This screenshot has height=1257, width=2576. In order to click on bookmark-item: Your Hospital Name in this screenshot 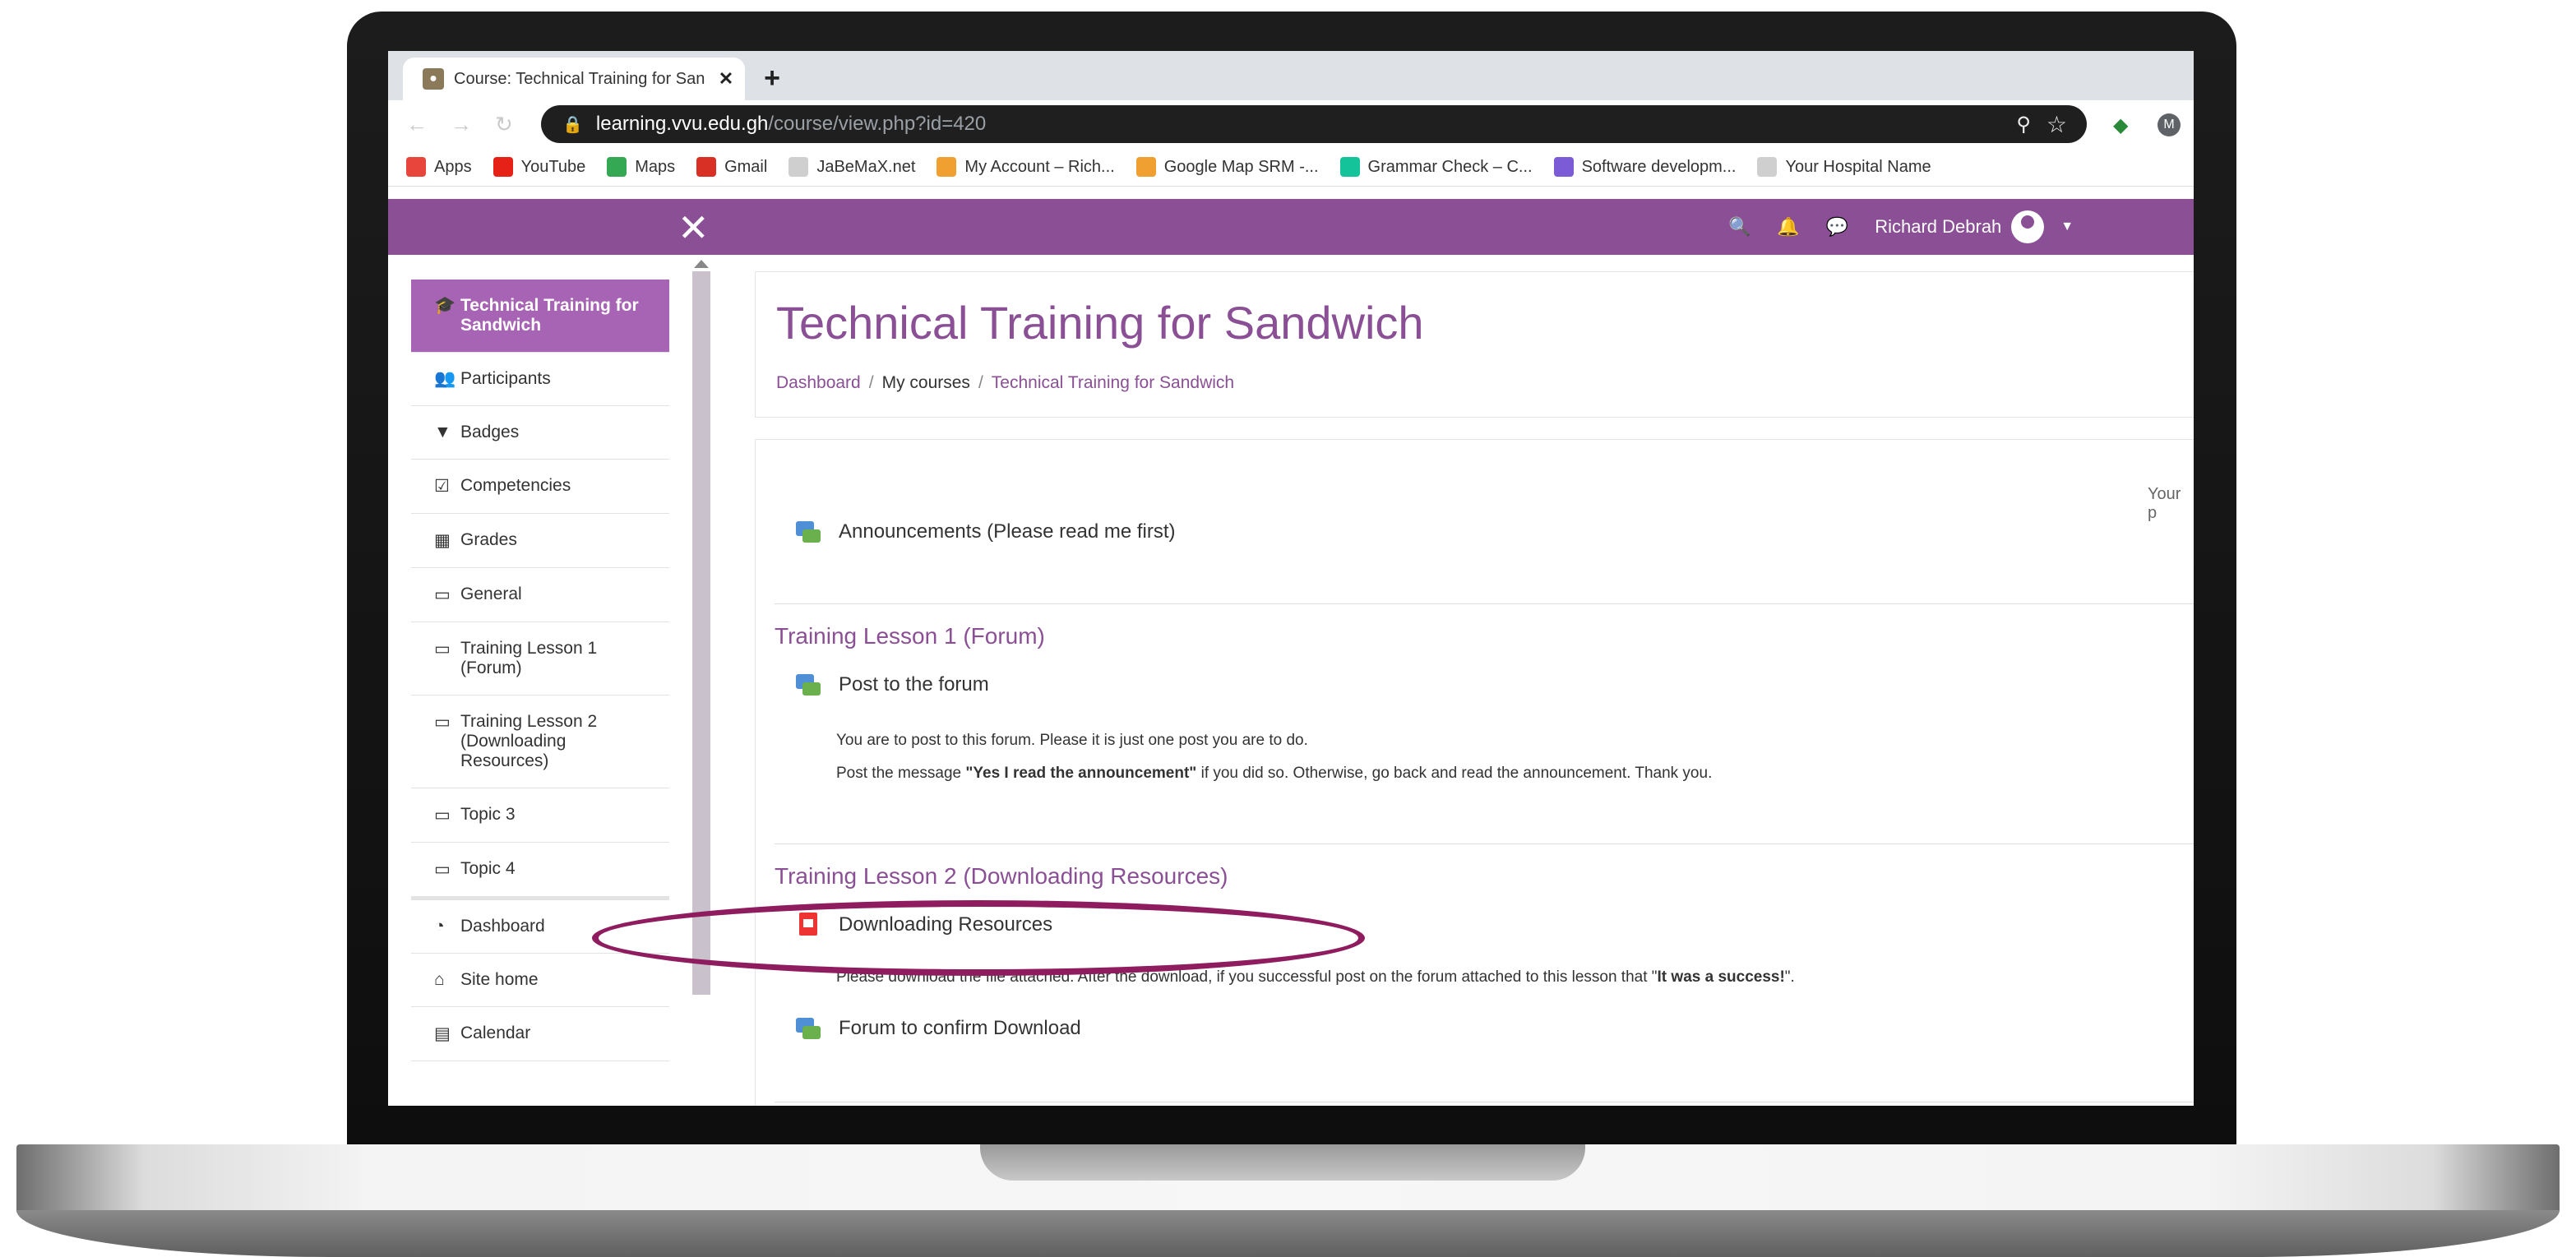, I will do `click(1844, 167)`.